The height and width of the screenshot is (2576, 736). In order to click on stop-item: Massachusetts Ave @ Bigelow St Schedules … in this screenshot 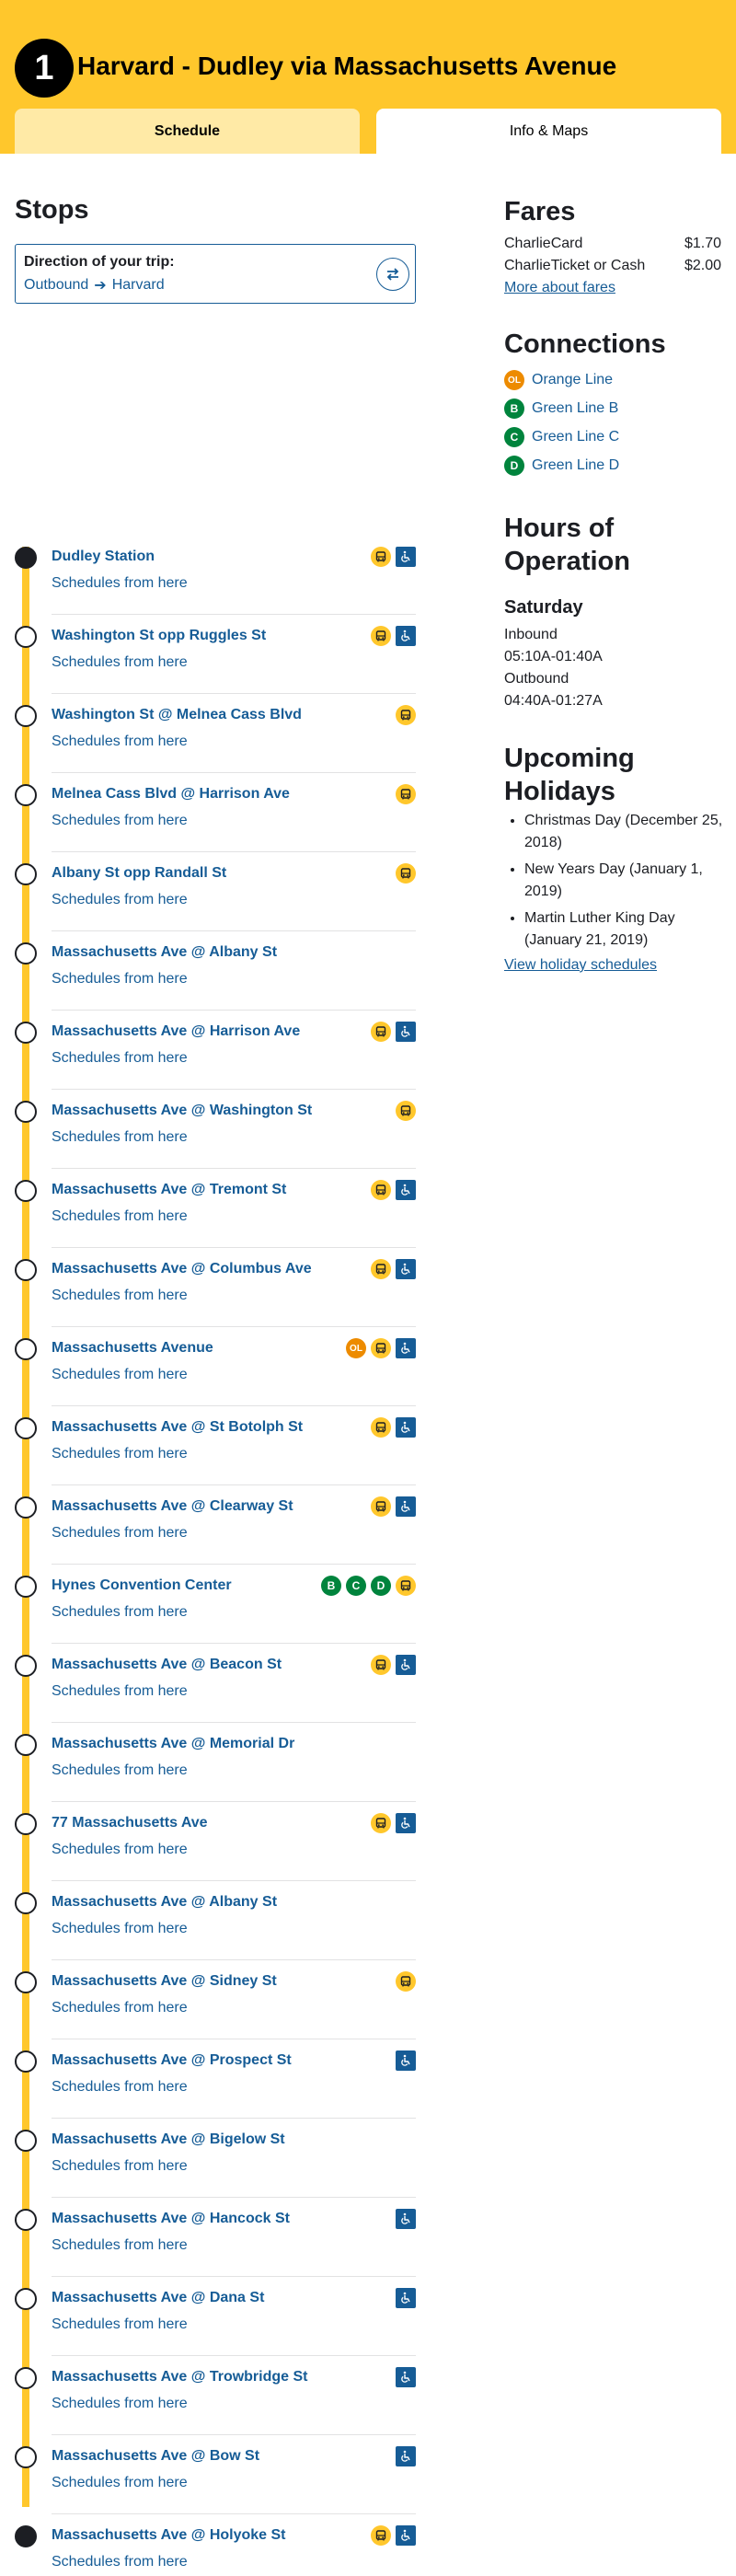, I will do `click(208, 2158)`.